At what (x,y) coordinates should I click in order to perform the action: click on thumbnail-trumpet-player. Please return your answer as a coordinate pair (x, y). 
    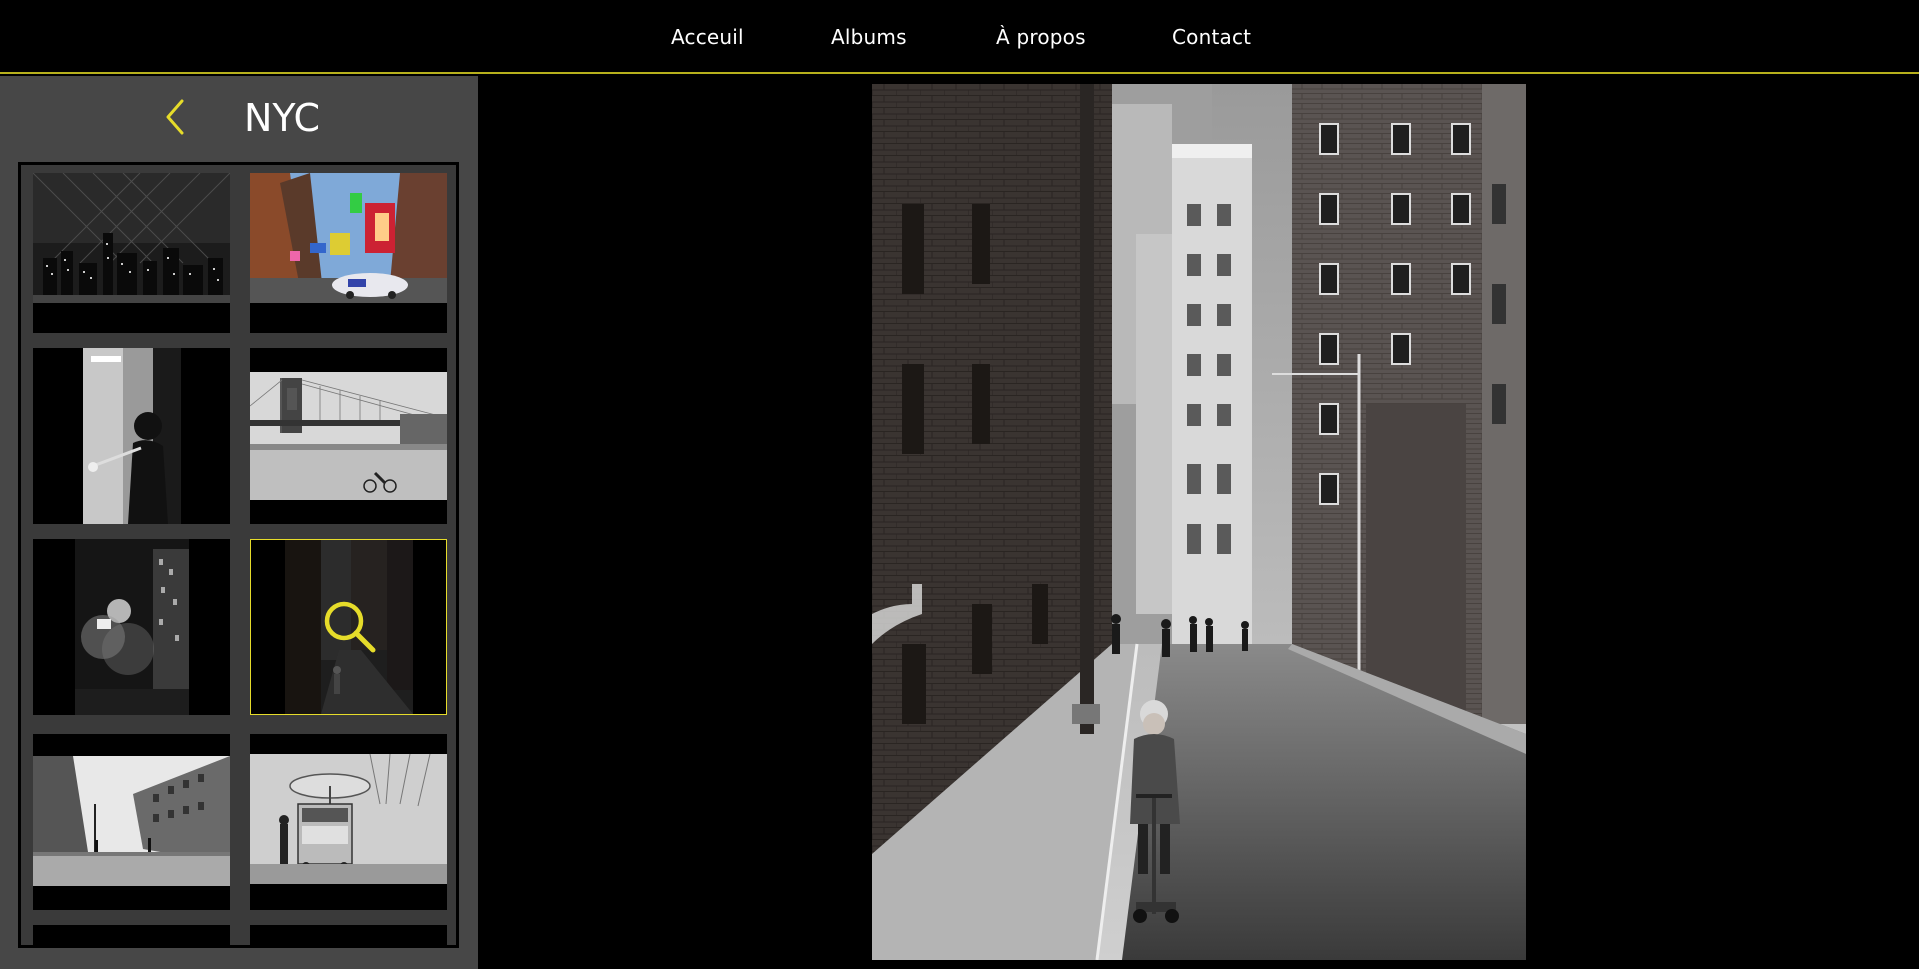
    Looking at the image, I should click on (131, 436).